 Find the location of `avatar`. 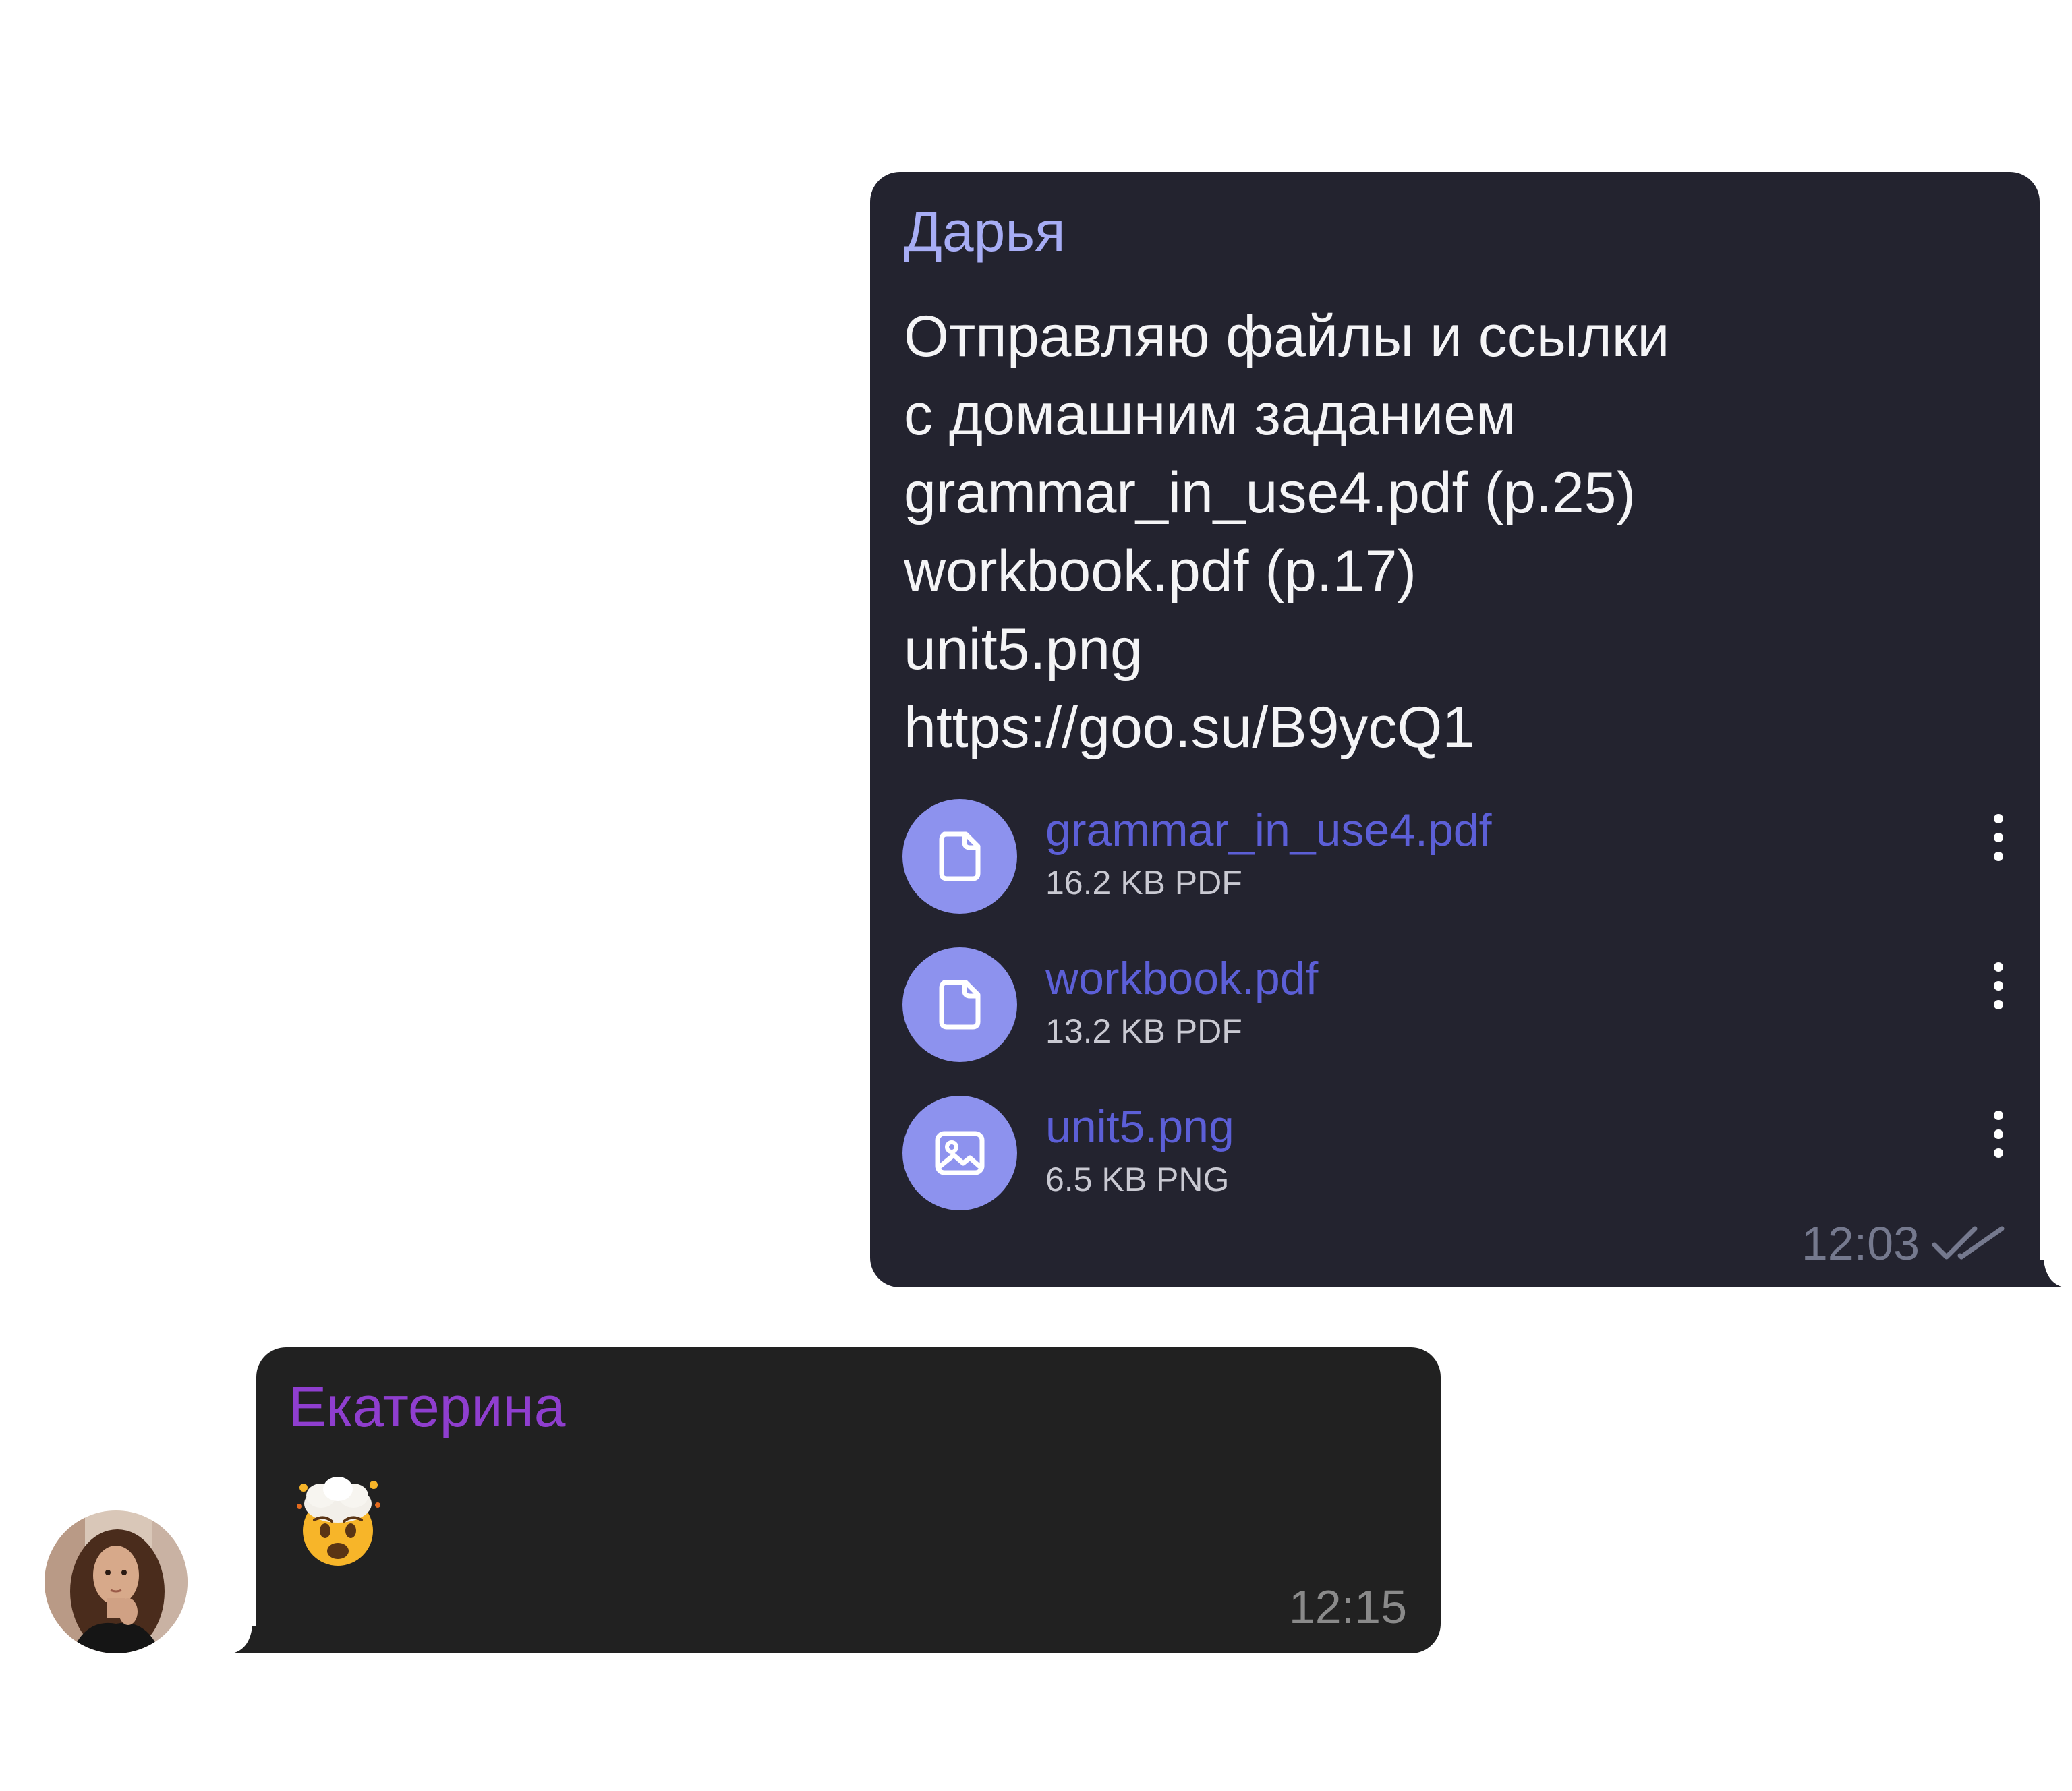

avatar is located at coordinates (116, 1581).